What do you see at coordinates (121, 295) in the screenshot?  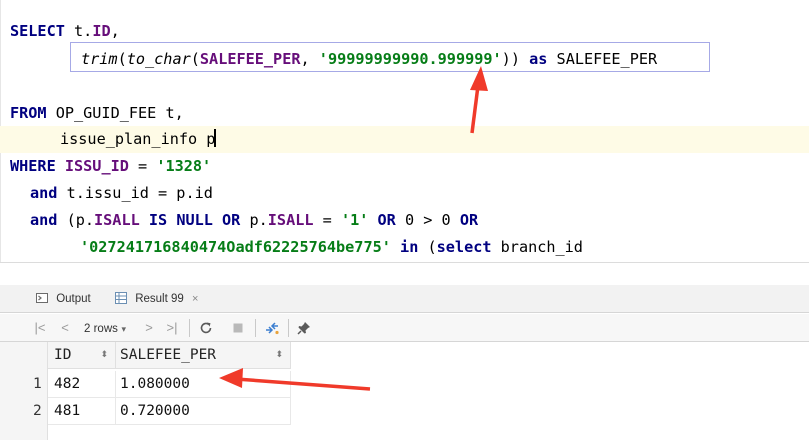 I see `grid-icon` at bounding box center [121, 295].